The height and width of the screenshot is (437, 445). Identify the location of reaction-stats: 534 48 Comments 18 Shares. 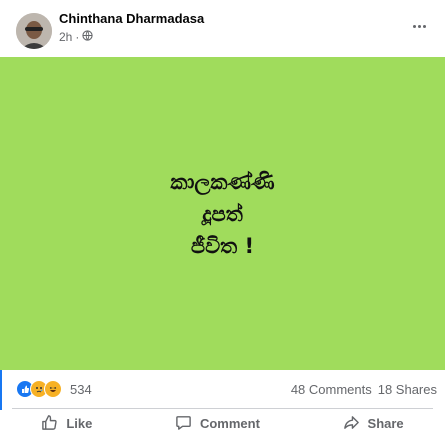
(222, 390).